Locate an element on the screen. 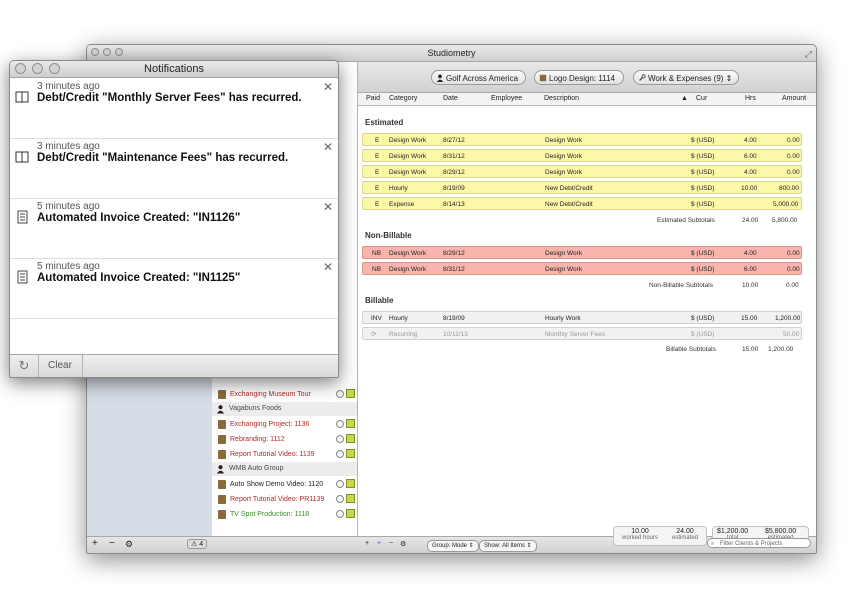 Image resolution: width=860 pixels, height=611 pixels. col-hrs: Hrs is located at coordinates (750, 98).